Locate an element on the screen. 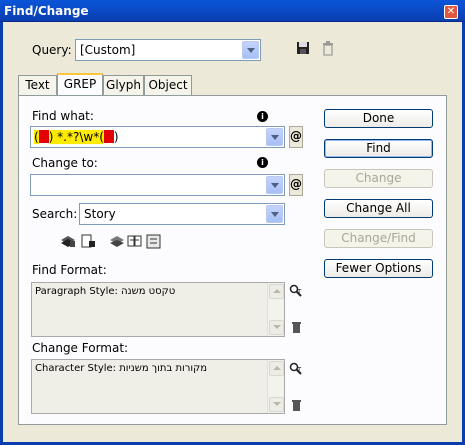  query-label: Query: is located at coordinates (52, 50).